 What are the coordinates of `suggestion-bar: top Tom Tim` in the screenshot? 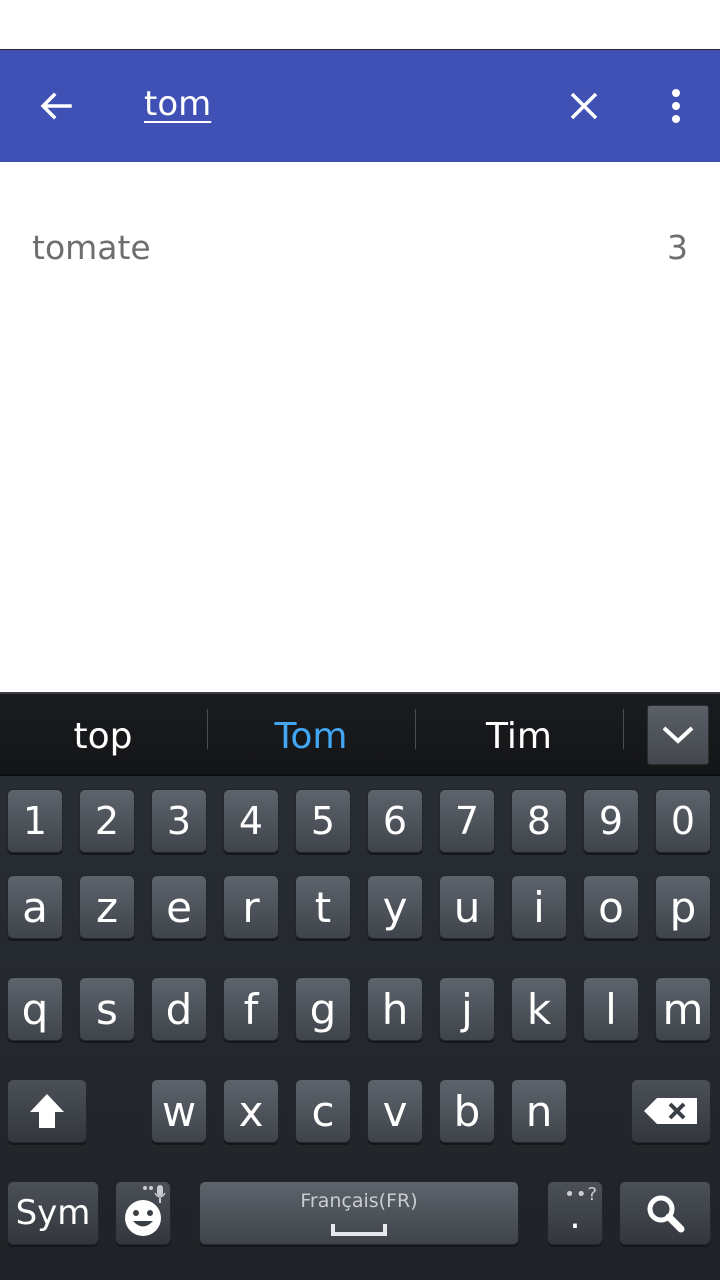 It's located at (360, 734).